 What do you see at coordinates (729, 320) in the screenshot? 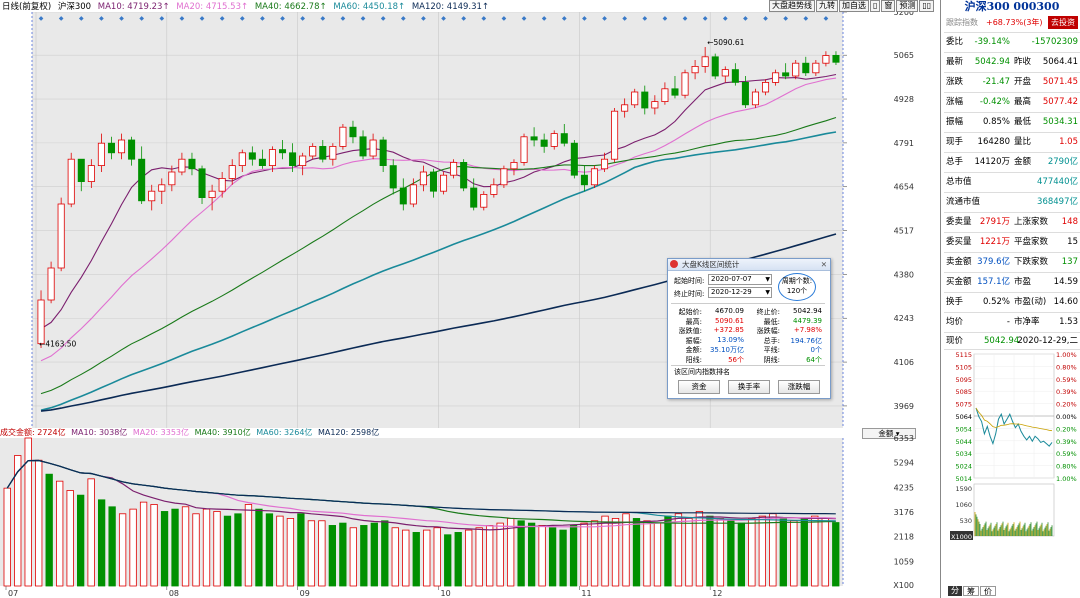
I see `stat-value: 5090.61` at bounding box center [729, 320].